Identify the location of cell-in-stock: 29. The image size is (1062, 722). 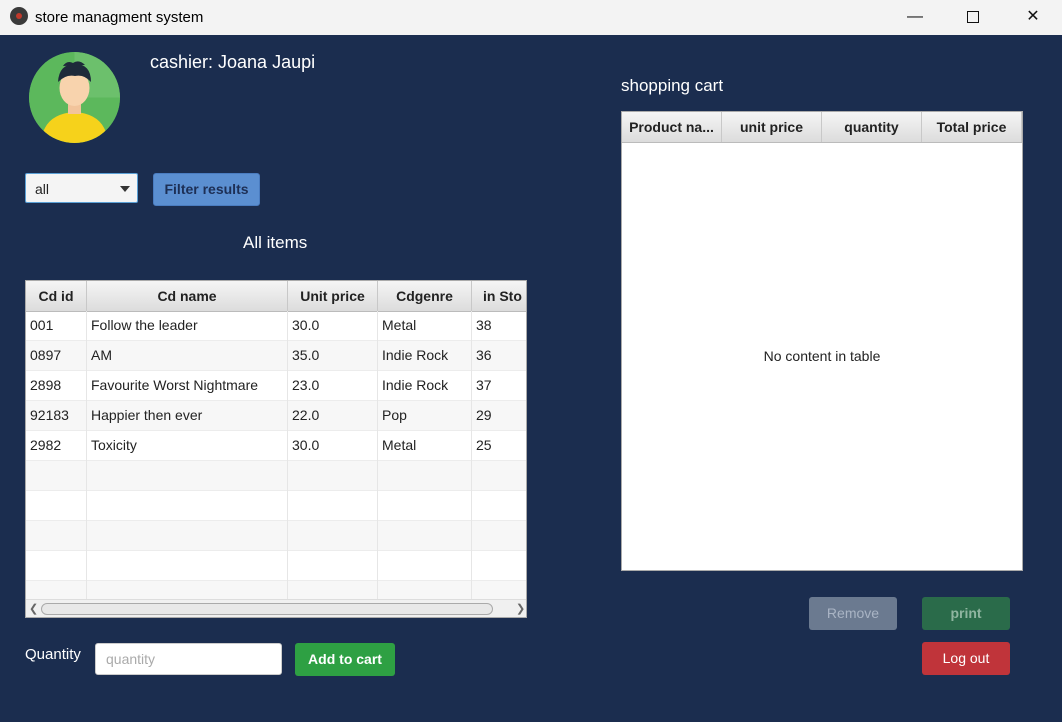
(499, 416).